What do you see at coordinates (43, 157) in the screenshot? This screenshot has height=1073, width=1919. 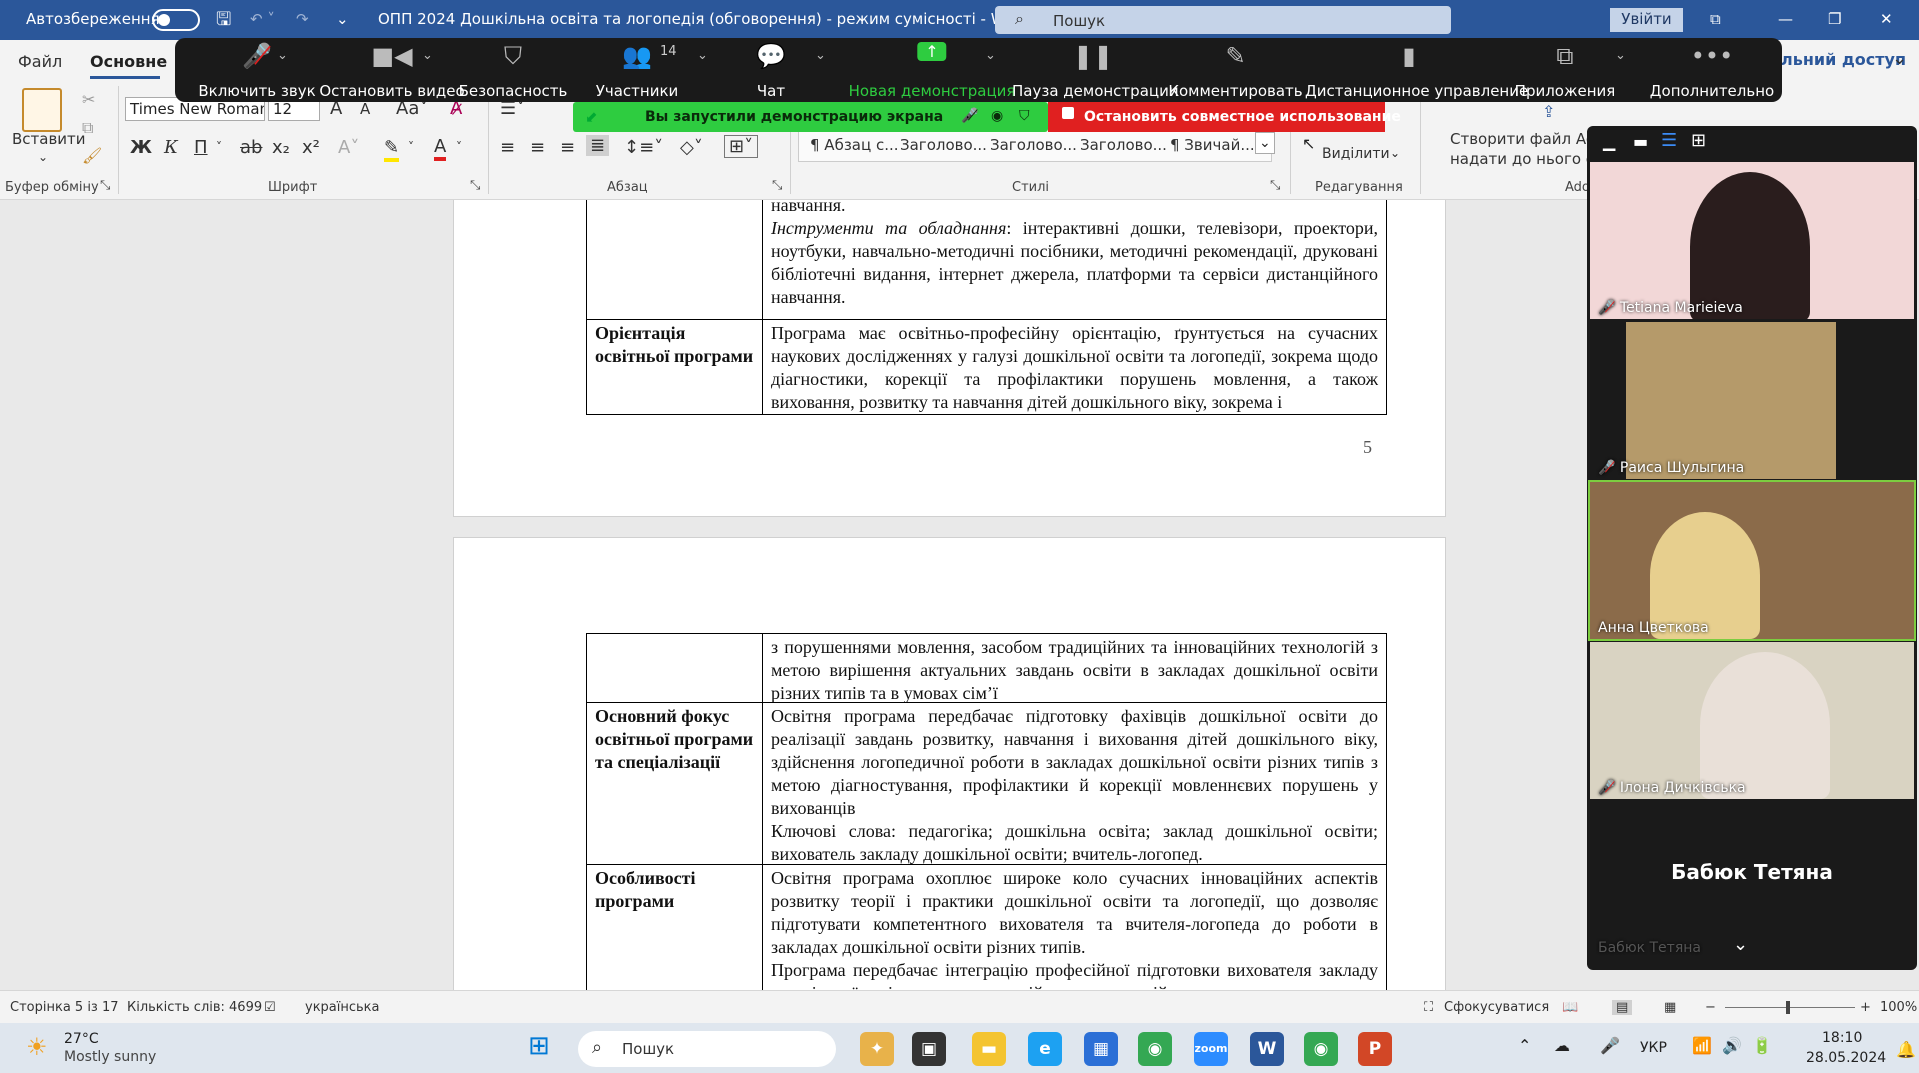 I see `paste-dropdown-icon: ⌄` at bounding box center [43, 157].